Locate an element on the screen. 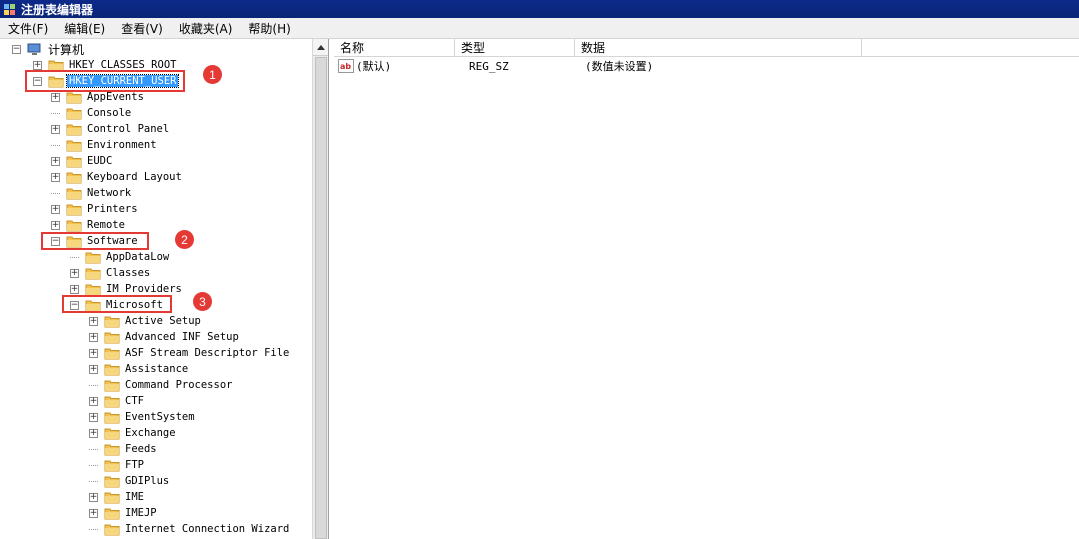 The width and height of the screenshot is (1079, 539). tree-item: + Active Setup is located at coordinates (146, 321).